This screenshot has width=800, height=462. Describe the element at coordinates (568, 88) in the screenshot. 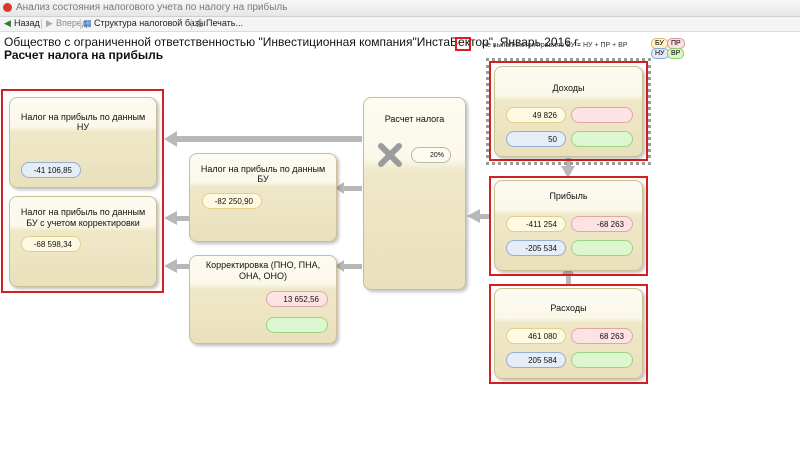

I see `income-title: Доходы` at that location.